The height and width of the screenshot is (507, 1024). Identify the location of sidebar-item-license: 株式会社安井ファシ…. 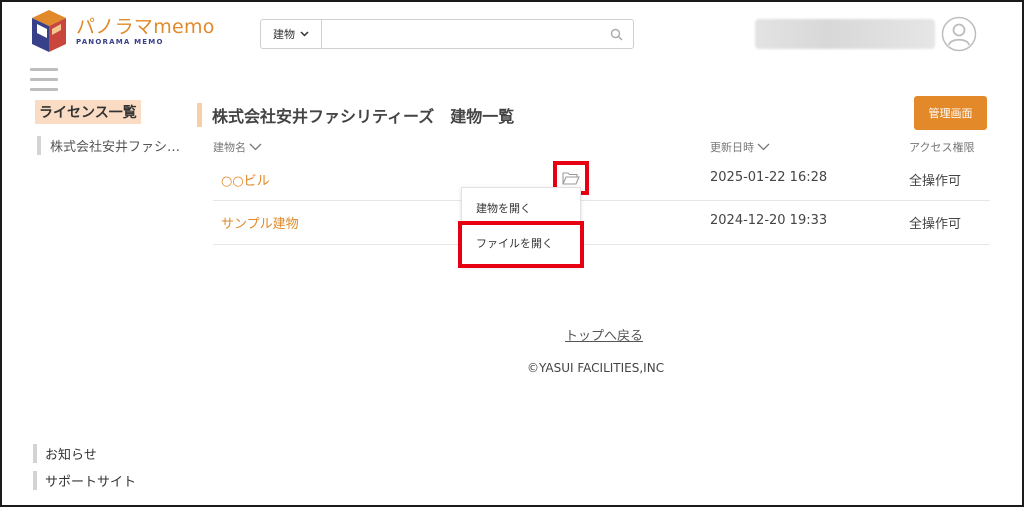
(108, 145).